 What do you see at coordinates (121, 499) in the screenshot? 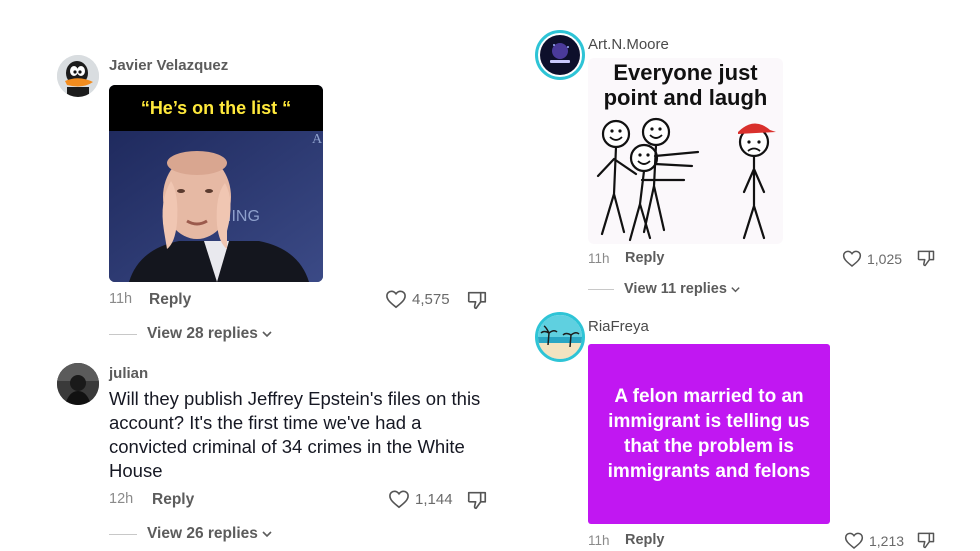
I see `timestamp: 12h` at bounding box center [121, 499].